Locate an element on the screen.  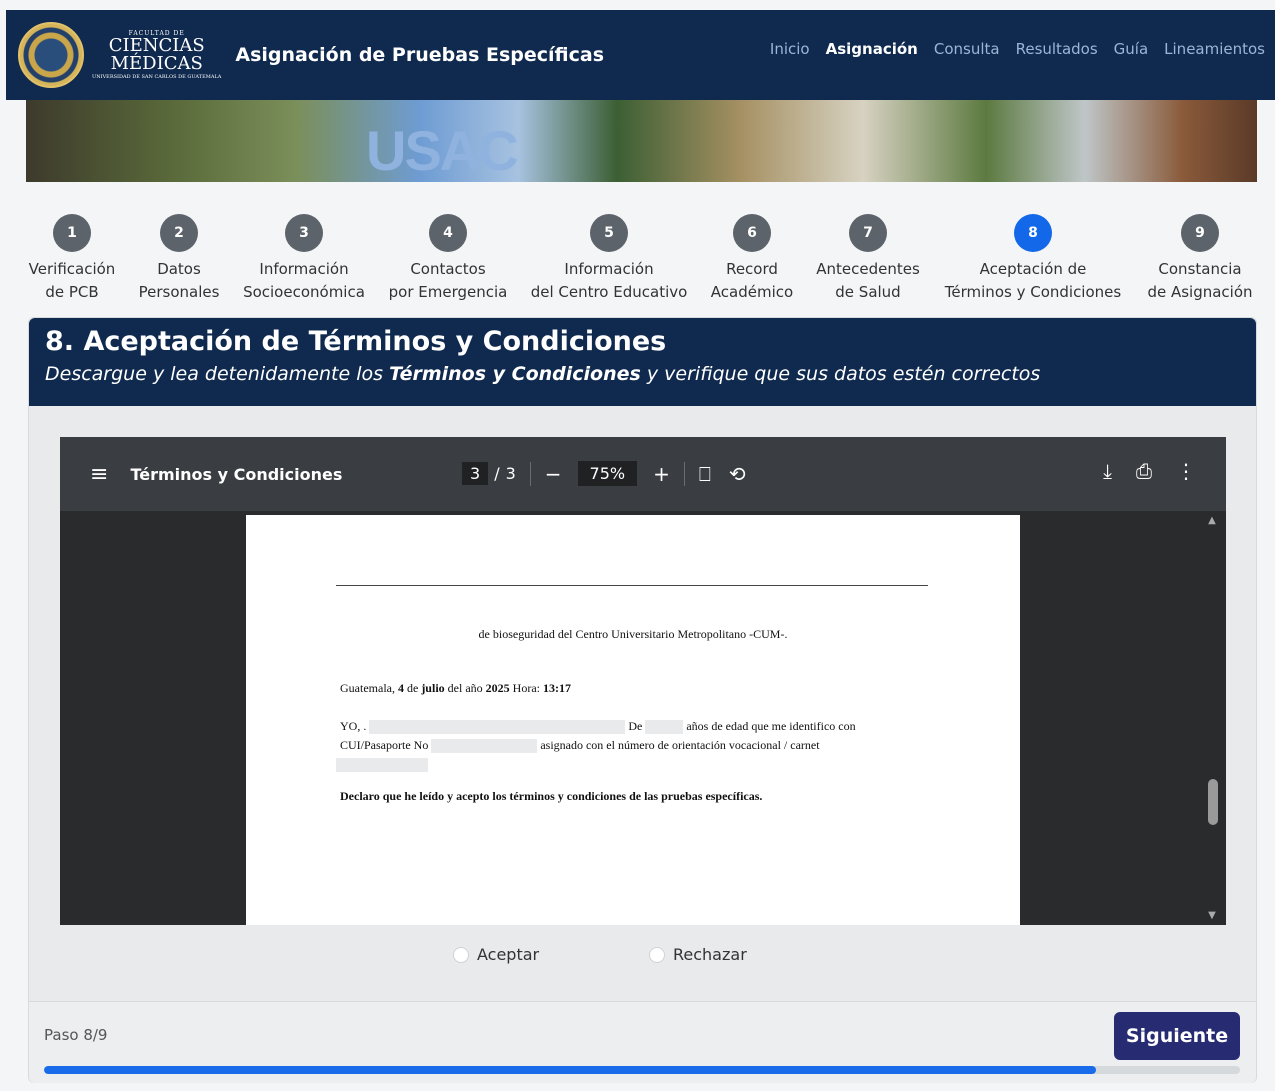
progress-fill is located at coordinates (570, 1070).